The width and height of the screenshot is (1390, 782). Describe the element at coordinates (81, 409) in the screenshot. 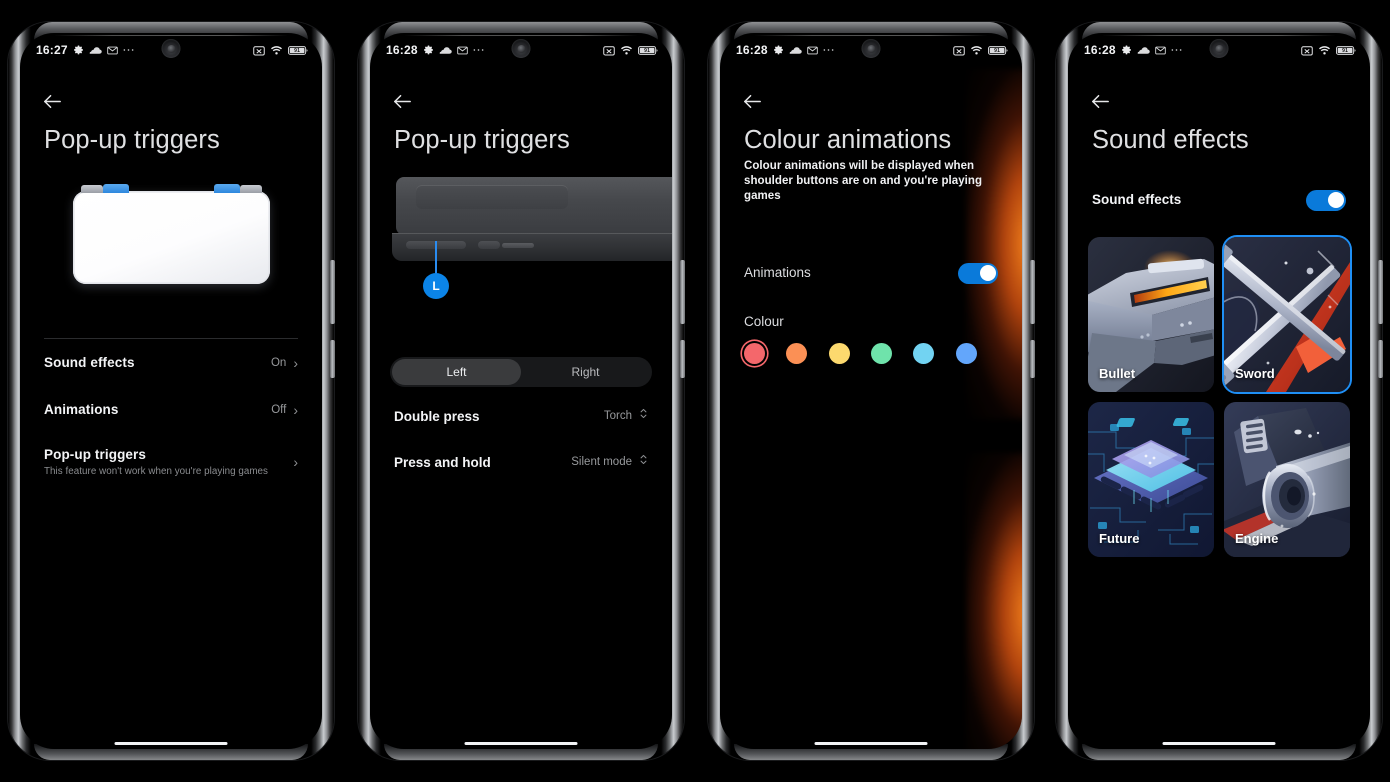

I see `row-title: Animations` at that location.